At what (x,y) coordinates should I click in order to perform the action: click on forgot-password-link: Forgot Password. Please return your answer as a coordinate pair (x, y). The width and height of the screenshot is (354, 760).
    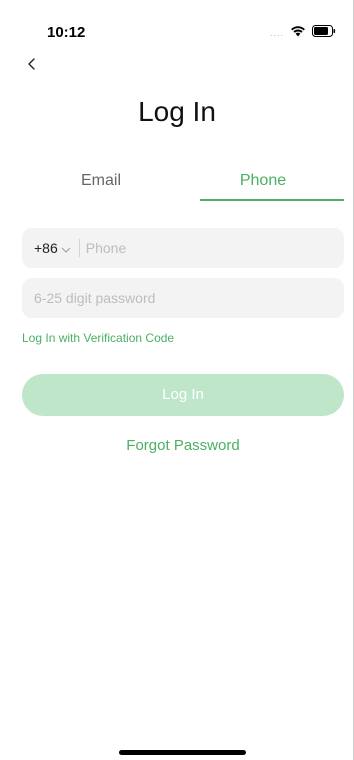
    Looking at the image, I should click on (177, 445).